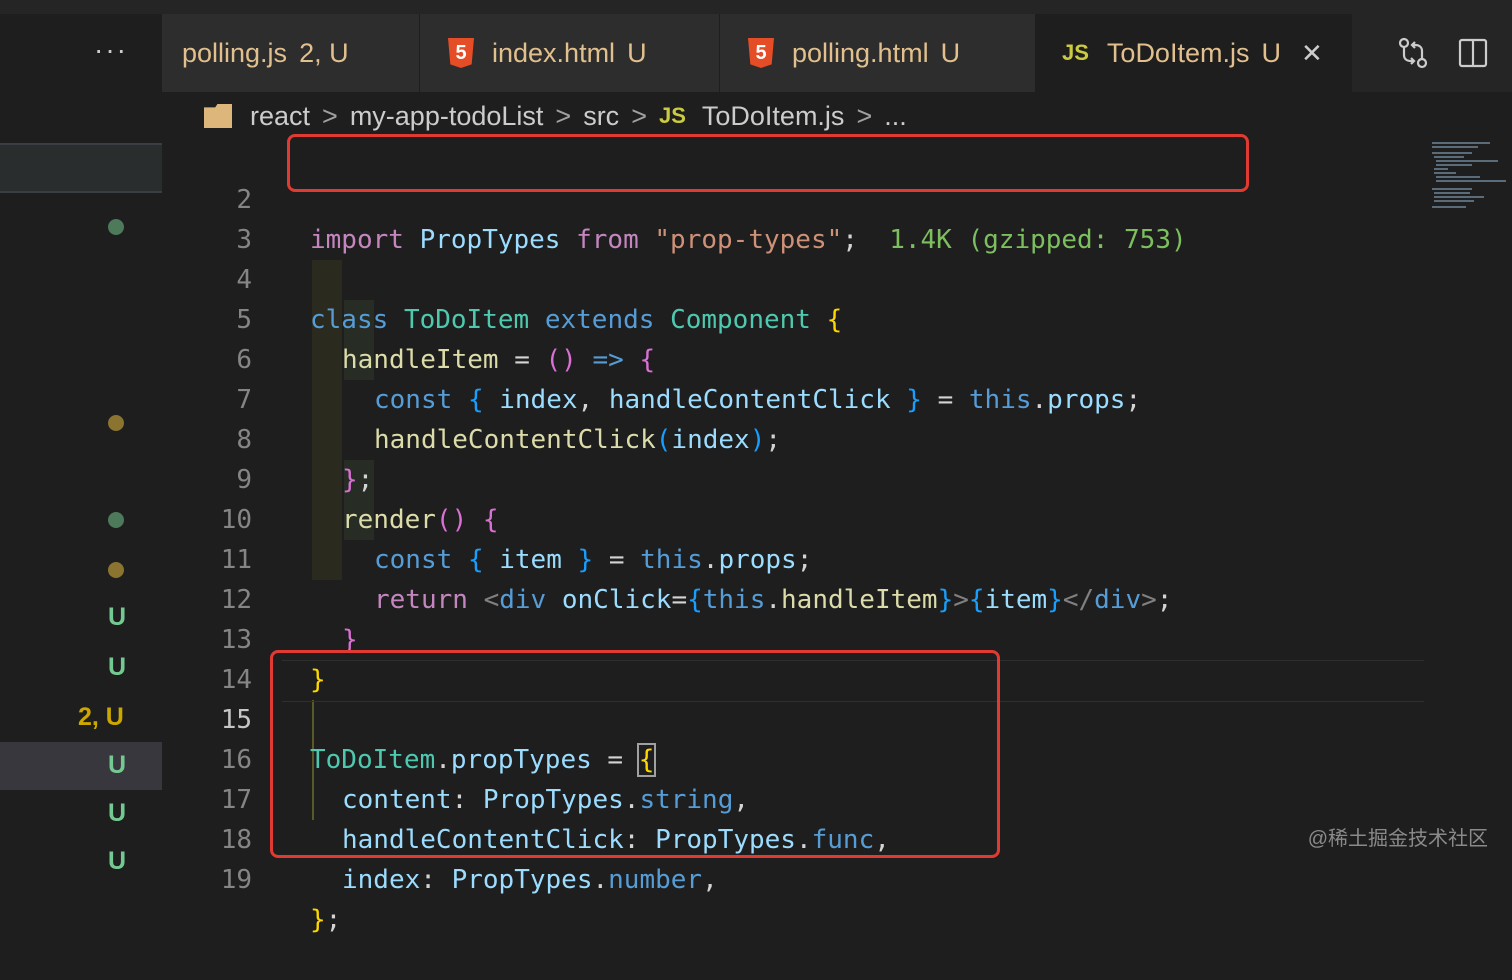  I want to click on breadcrumb-item: ToDoItem.js, so click(773, 116).